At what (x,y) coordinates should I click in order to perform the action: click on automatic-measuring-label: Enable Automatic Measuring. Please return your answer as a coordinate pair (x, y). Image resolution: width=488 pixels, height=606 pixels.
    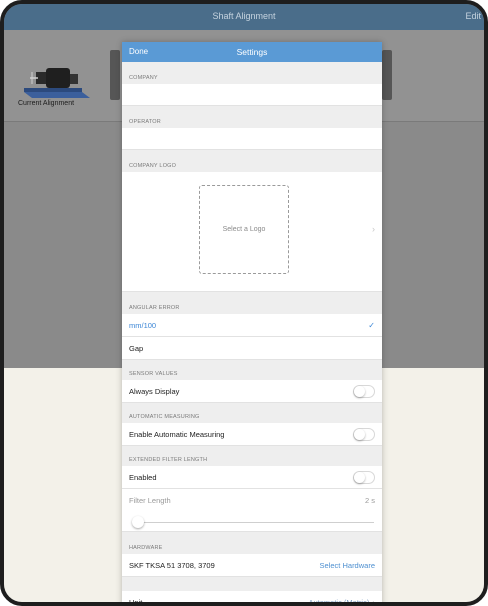
    Looking at the image, I should click on (177, 434).